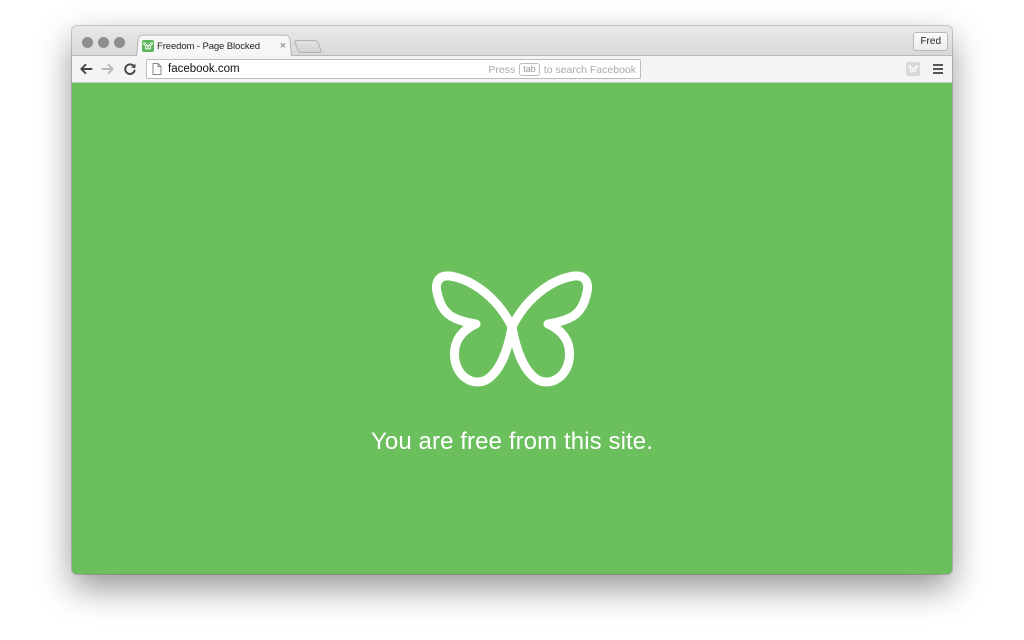  Describe the element at coordinates (930, 41) in the screenshot. I see `profile-button: Fred` at that location.